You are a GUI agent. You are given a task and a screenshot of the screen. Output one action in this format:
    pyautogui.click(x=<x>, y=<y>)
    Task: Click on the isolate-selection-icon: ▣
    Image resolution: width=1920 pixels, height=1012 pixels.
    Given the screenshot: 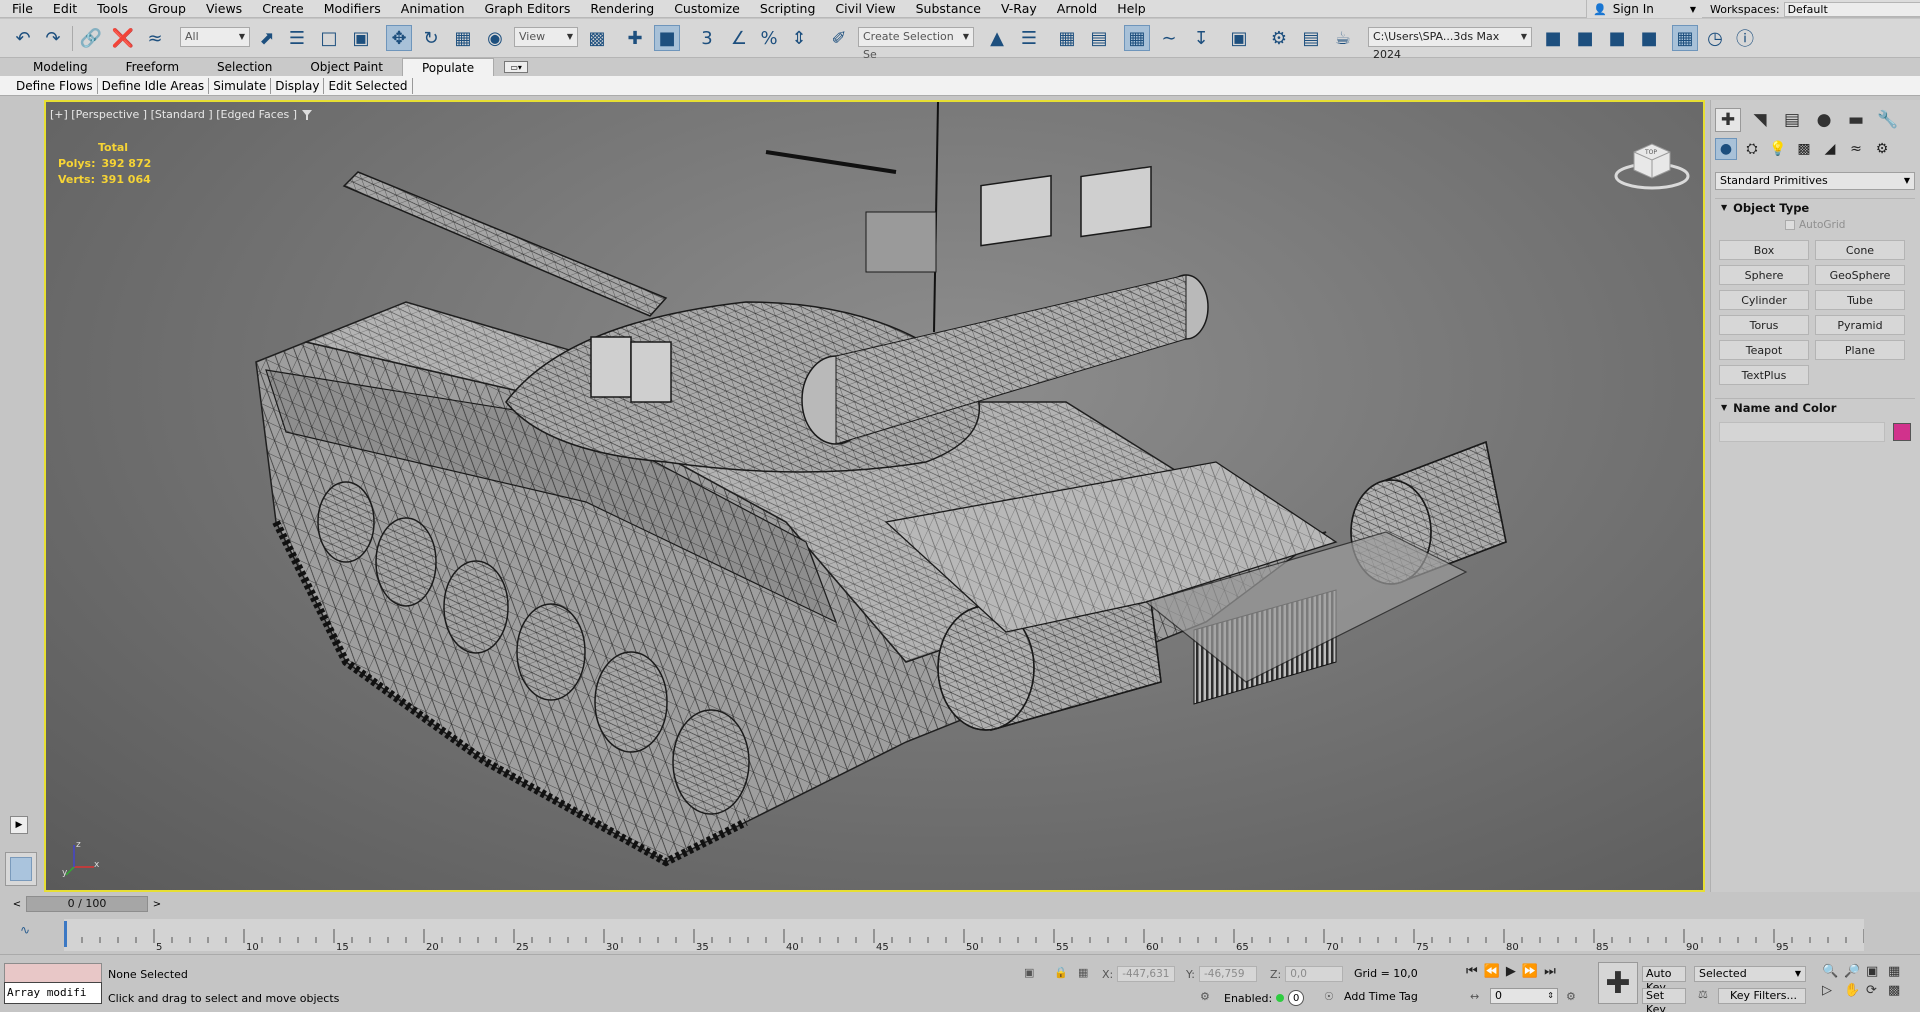 What is the action you would take?
    pyautogui.click(x=1029, y=972)
    